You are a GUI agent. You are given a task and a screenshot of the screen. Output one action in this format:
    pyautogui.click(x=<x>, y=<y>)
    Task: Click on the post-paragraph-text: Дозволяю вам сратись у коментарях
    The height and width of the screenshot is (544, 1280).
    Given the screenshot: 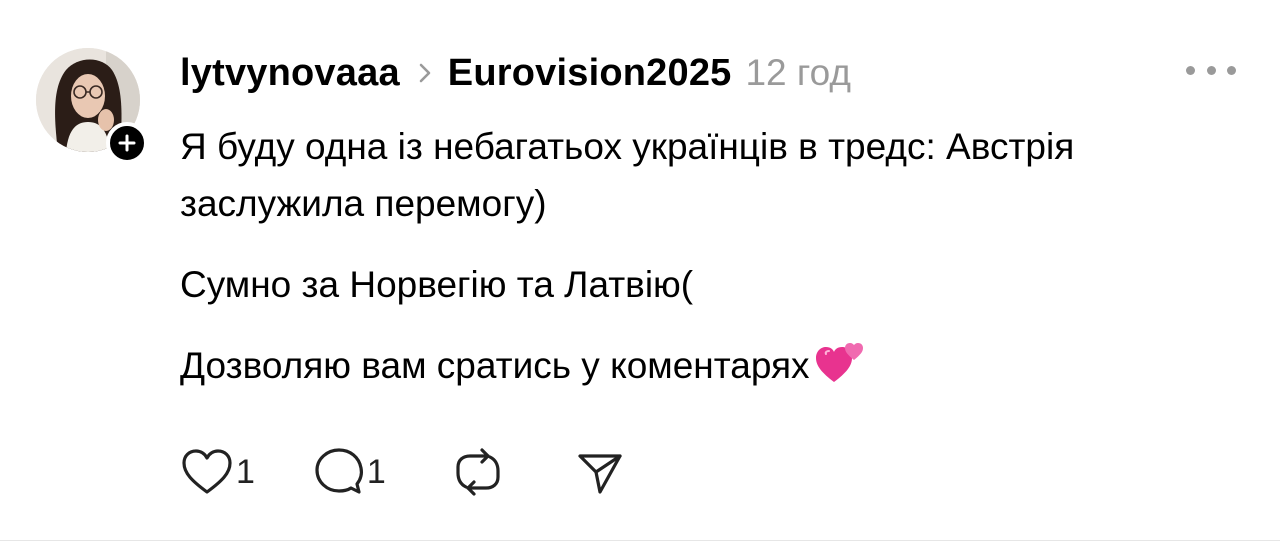 What is the action you would take?
    pyautogui.click(x=495, y=365)
    